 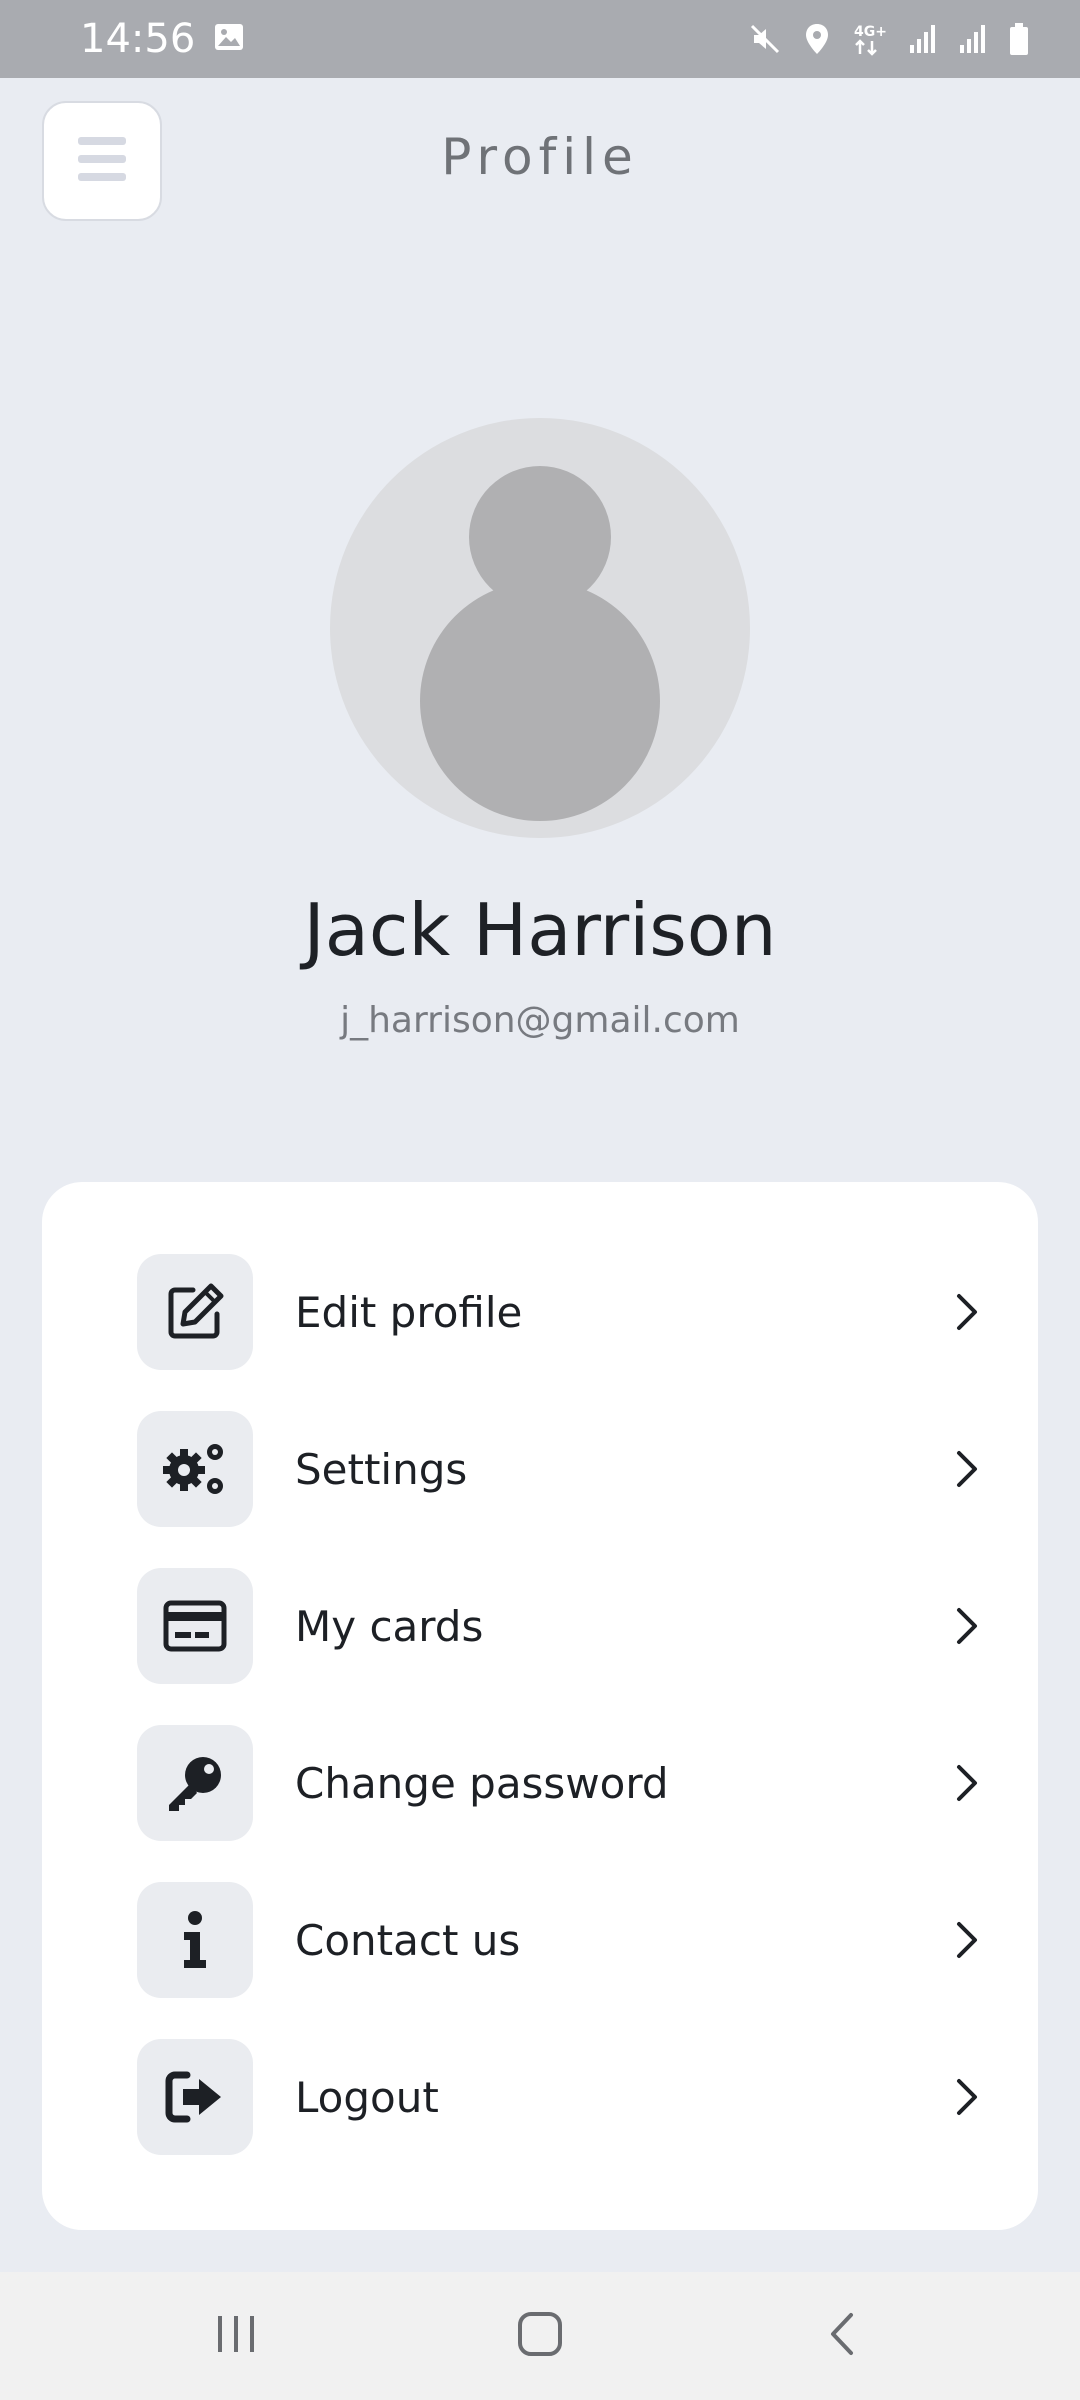 I want to click on credit-card-icon, so click(x=195, y=1626).